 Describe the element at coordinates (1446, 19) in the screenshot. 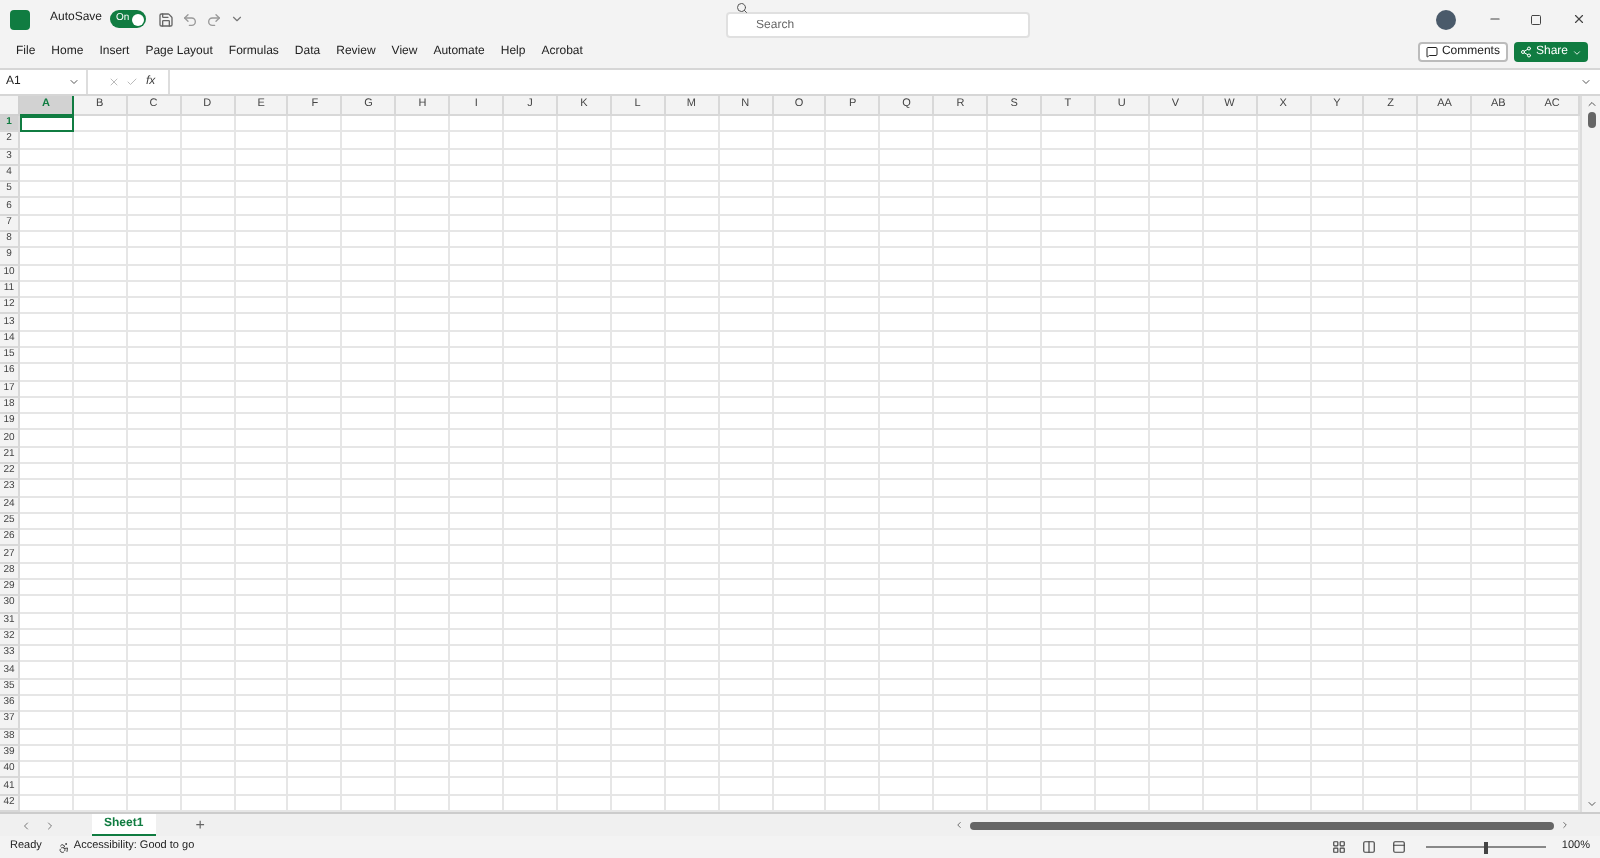

I see `avatar-icon` at that location.